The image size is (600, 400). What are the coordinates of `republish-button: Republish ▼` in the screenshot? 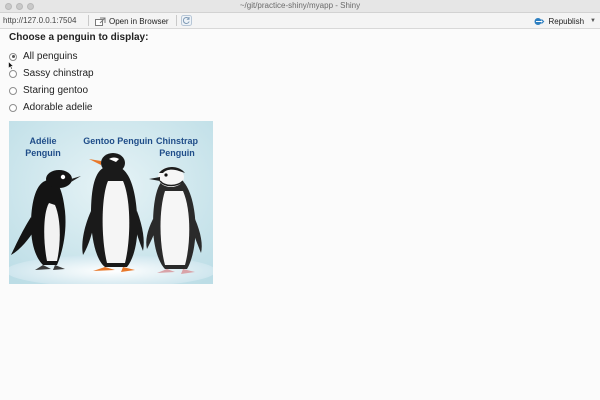 It's located at (565, 21).